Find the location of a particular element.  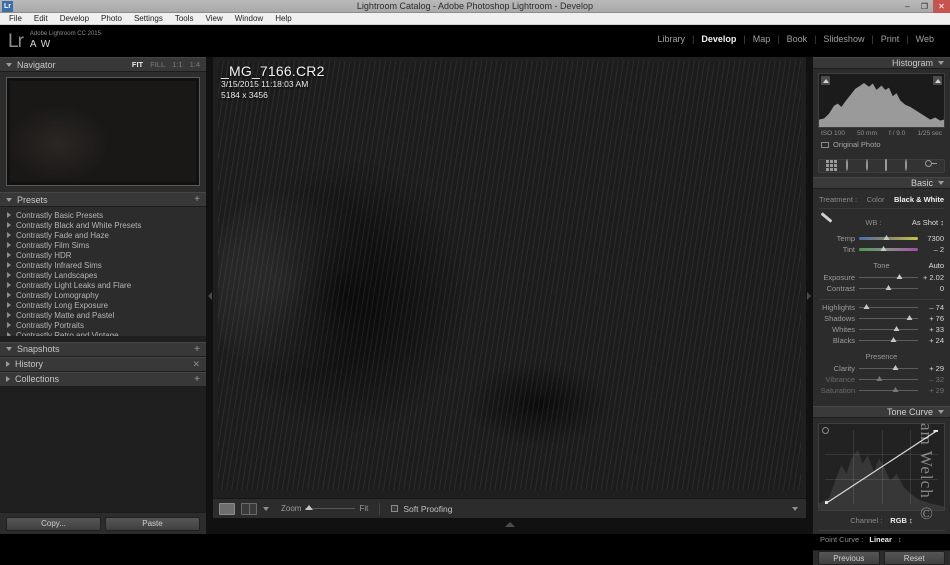

white-balance-selector-icon is located at coordinates (827, 222).